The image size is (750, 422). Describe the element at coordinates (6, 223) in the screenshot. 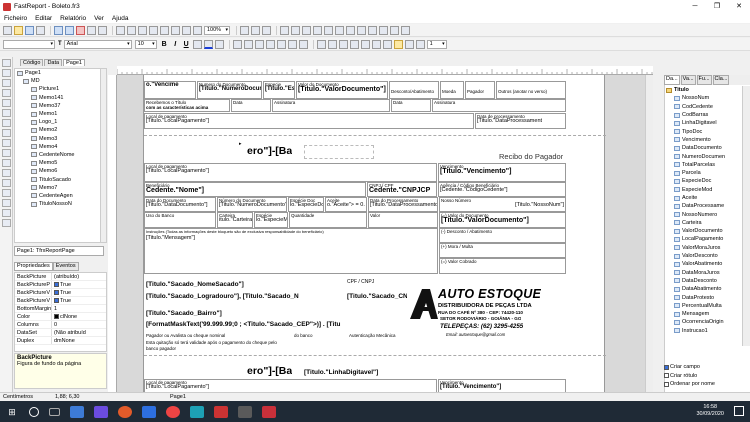

I see `more-tools-icon` at that location.